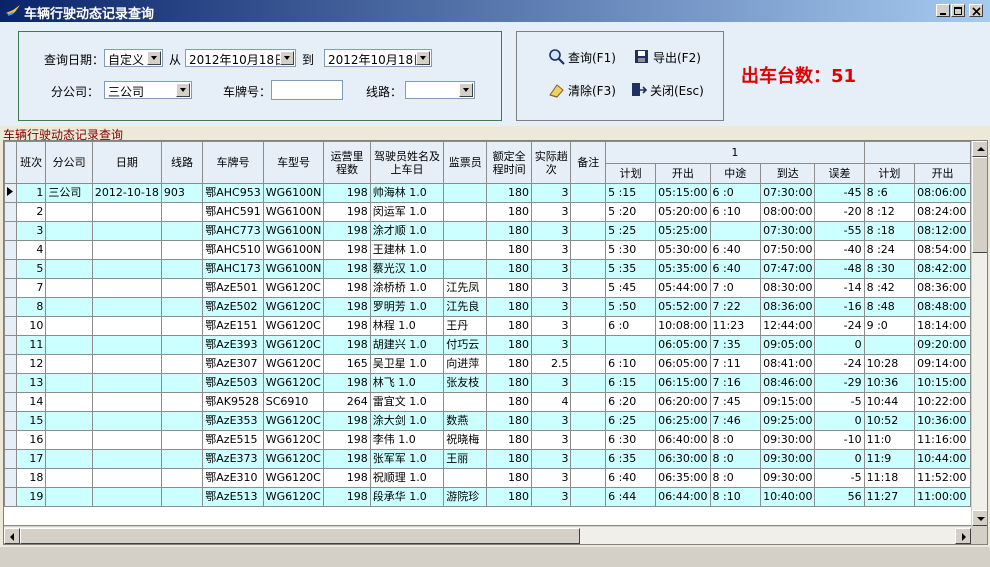  What do you see at coordinates (31, 383) in the screenshot?
I see `cell-seq: 13` at bounding box center [31, 383].